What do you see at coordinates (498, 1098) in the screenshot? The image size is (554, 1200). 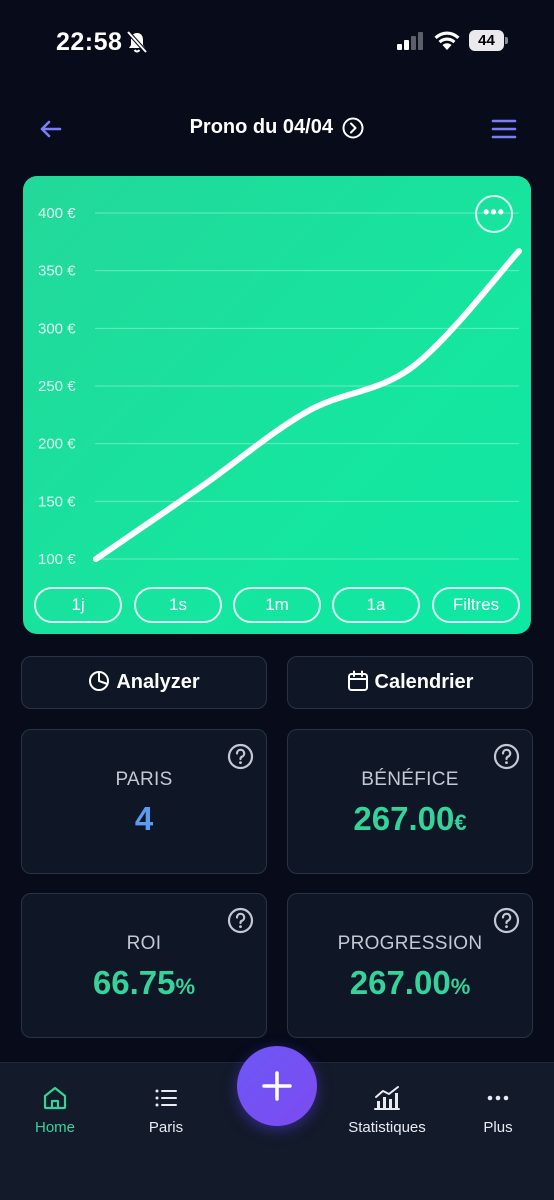 I see `more-horizontal-icon` at bounding box center [498, 1098].